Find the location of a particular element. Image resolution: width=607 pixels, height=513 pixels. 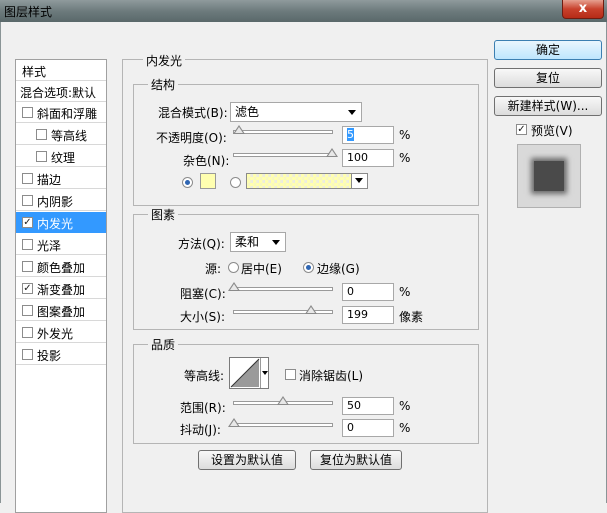

noise-input: 100 is located at coordinates (368, 158).